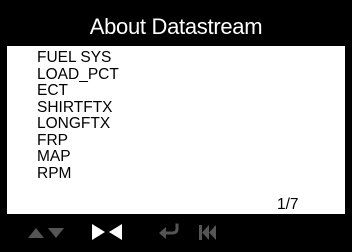 The height and width of the screenshot is (252, 352). Describe the element at coordinates (187, 91) in the screenshot. I see `list-item: ECT` at that location.